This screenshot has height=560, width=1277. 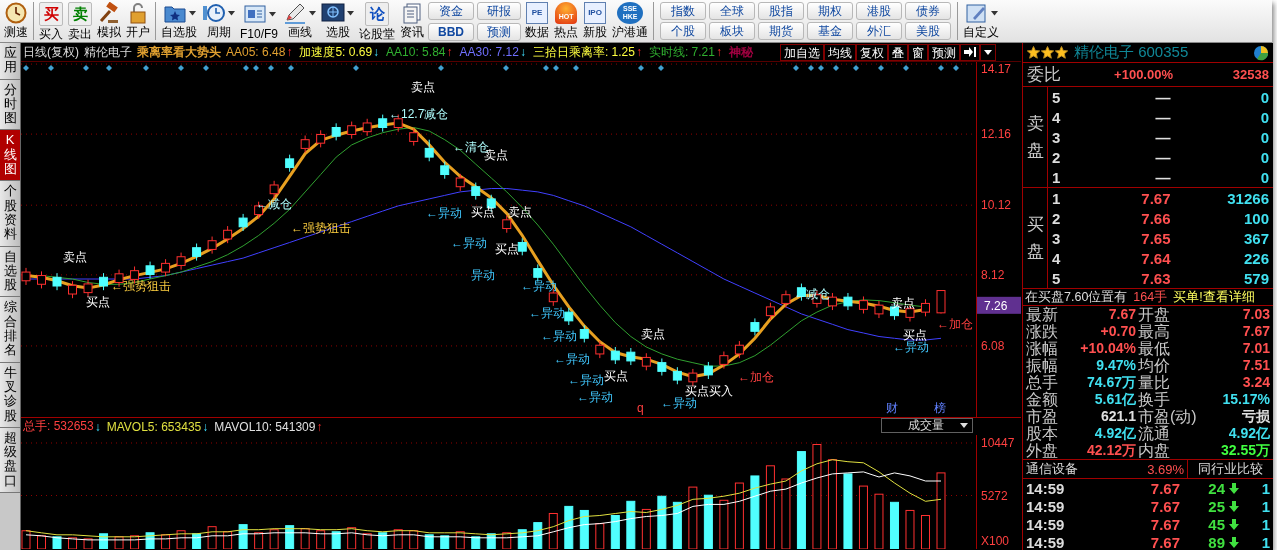 I want to click on tag-icon: PE, so click(x=537, y=13).